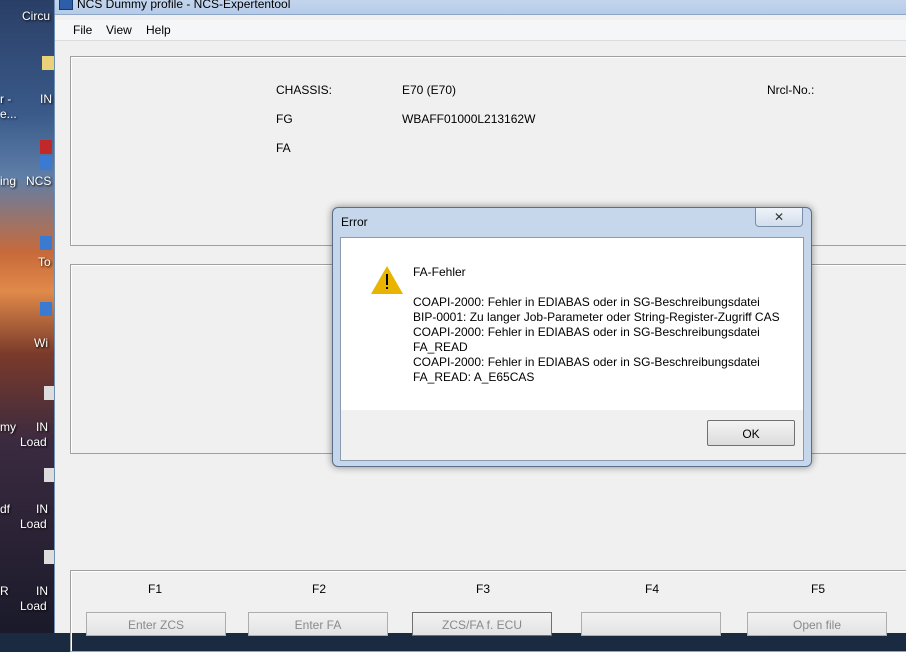 The width and height of the screenshot is (906, 652). I want to click on desktop-icon-label: NCS, so click(38, 181).